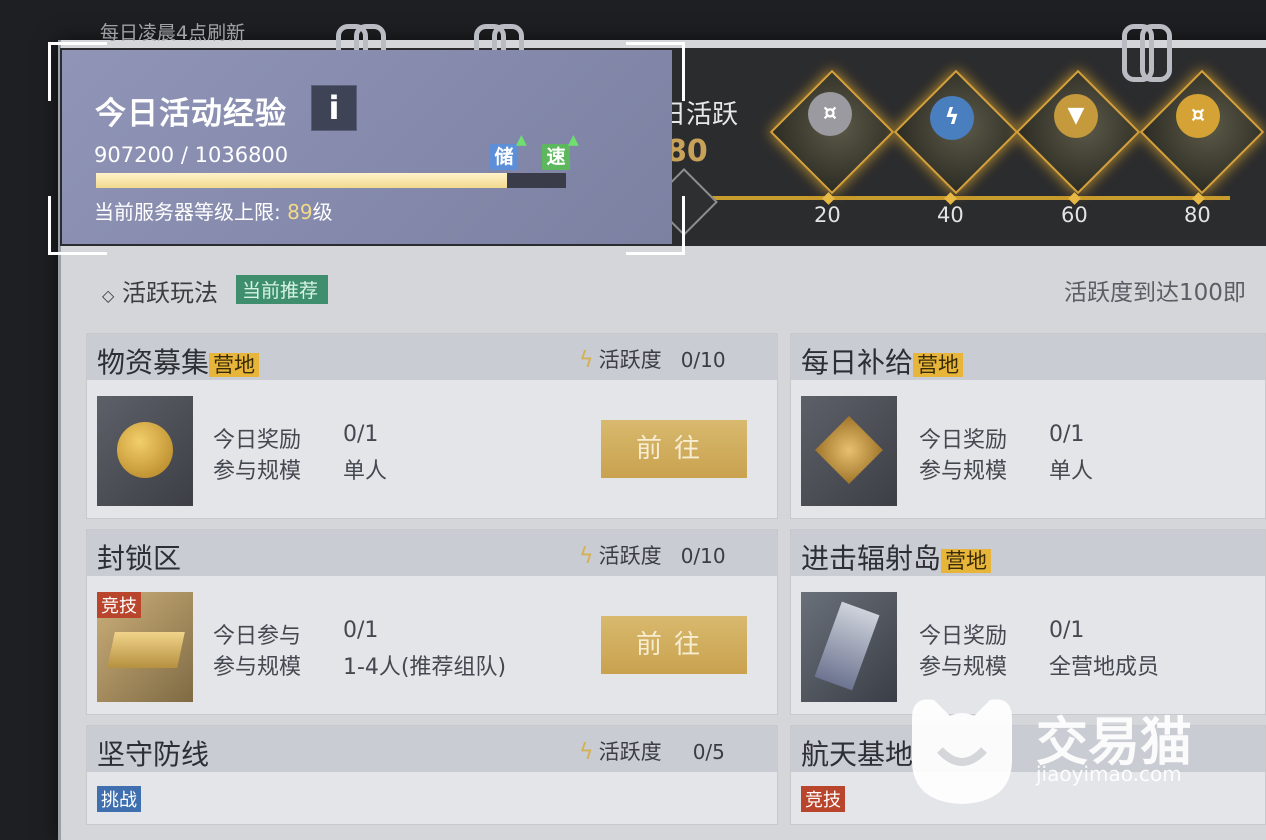  What do you see at coordinates (1198, 116) in the screenshot?
I see `gold-coin-icon: ¤` at bounding box center [1198, 116].